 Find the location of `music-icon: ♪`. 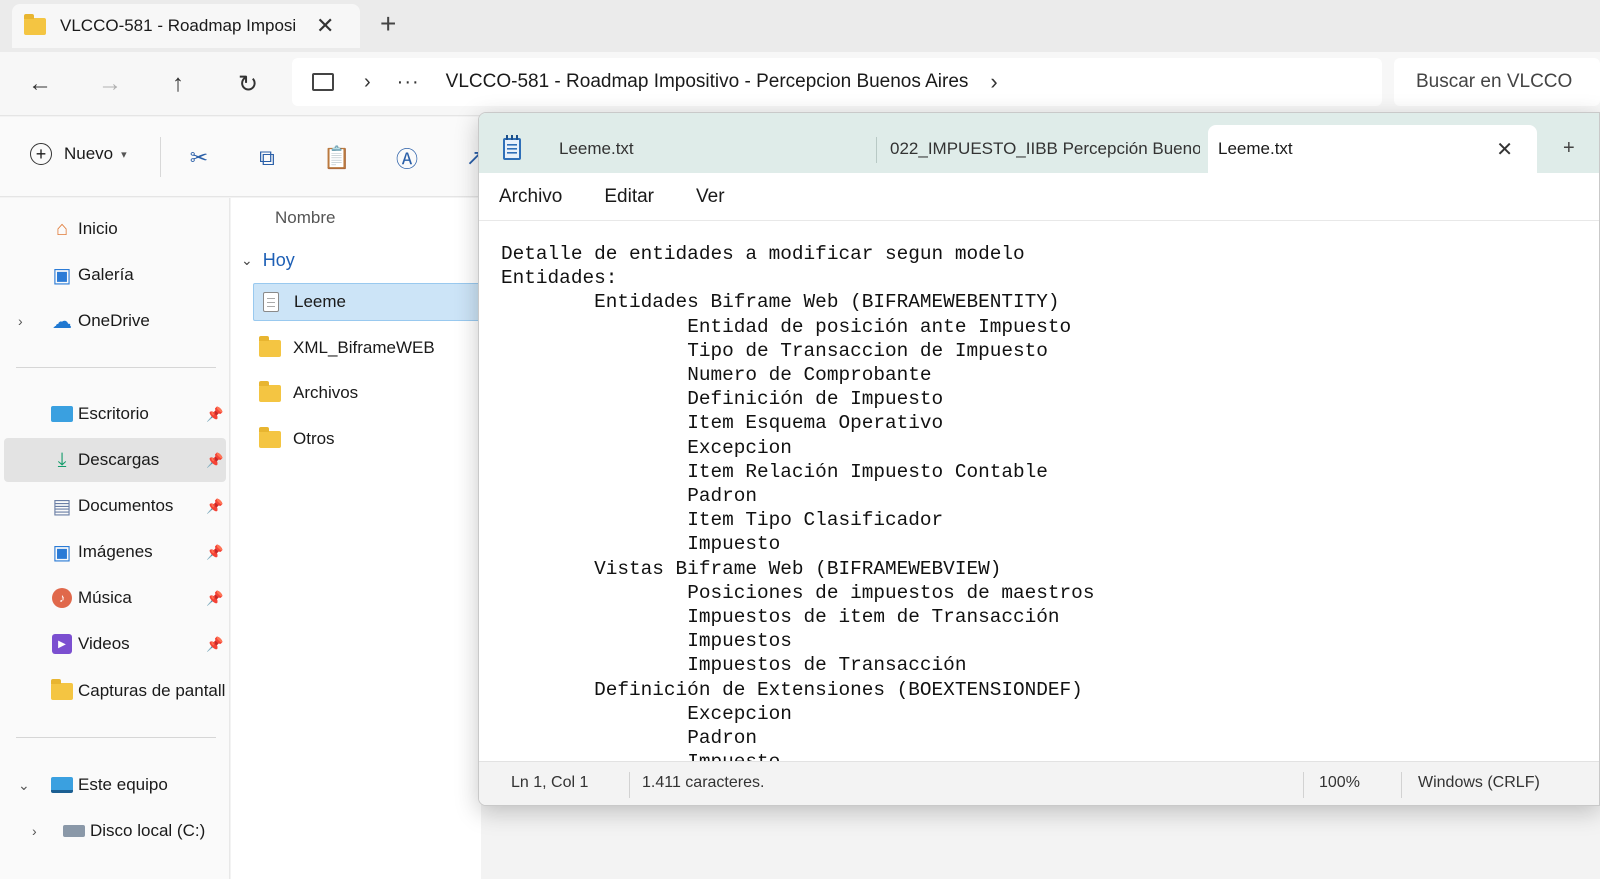

music-icon: ♪ is located at coordinates (62, 598).